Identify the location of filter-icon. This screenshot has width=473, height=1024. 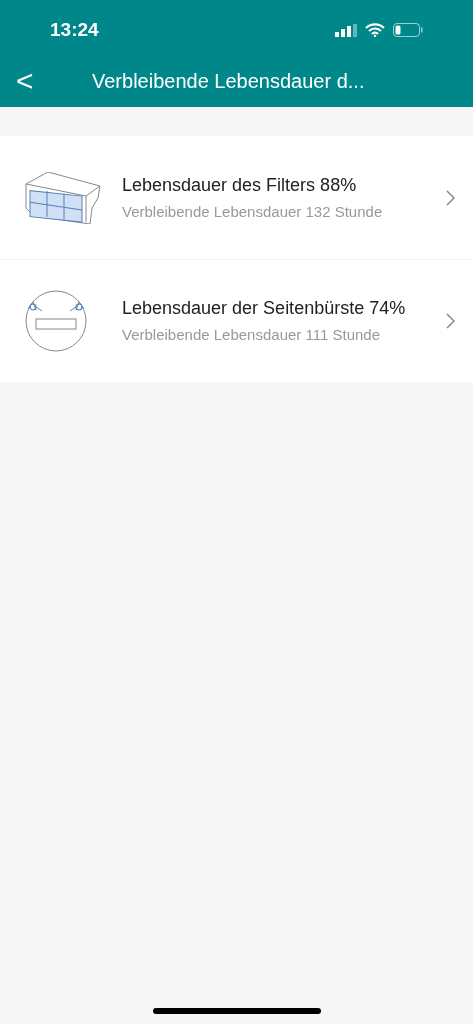
(64, 197).